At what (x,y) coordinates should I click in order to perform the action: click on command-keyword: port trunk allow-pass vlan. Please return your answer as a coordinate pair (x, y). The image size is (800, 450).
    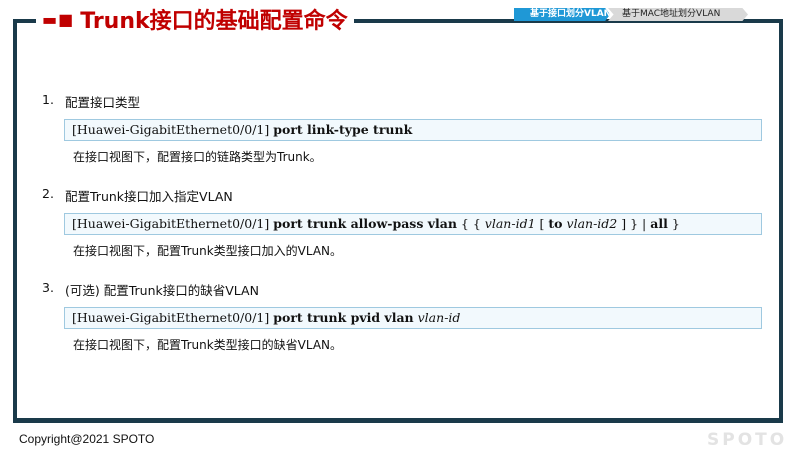
    Looking at the image, I should click on (365, 223).